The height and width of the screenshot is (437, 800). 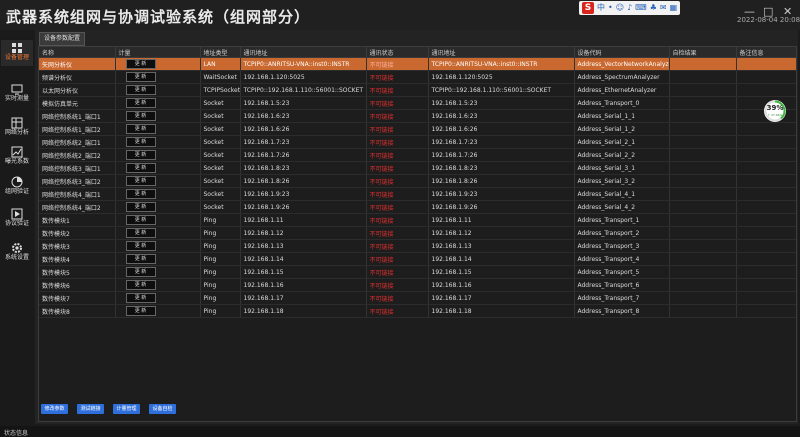 I want to click on cell-address-2: 192.168.1.7:23, so click(x=501, y=142).